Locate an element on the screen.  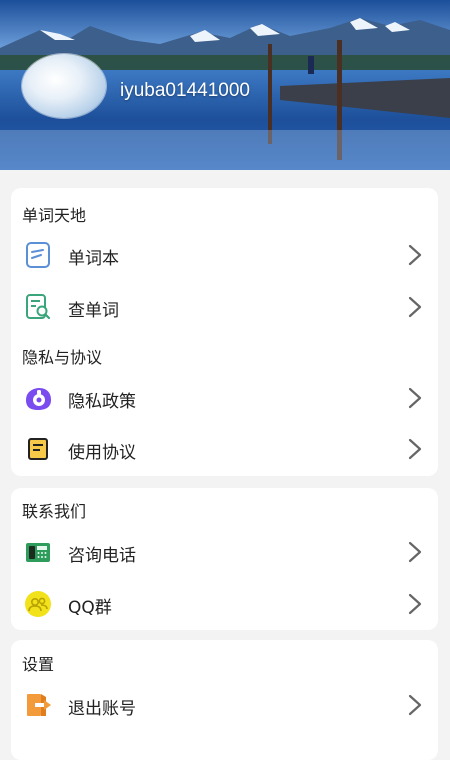
avatar is located at coordinates (64, 86).